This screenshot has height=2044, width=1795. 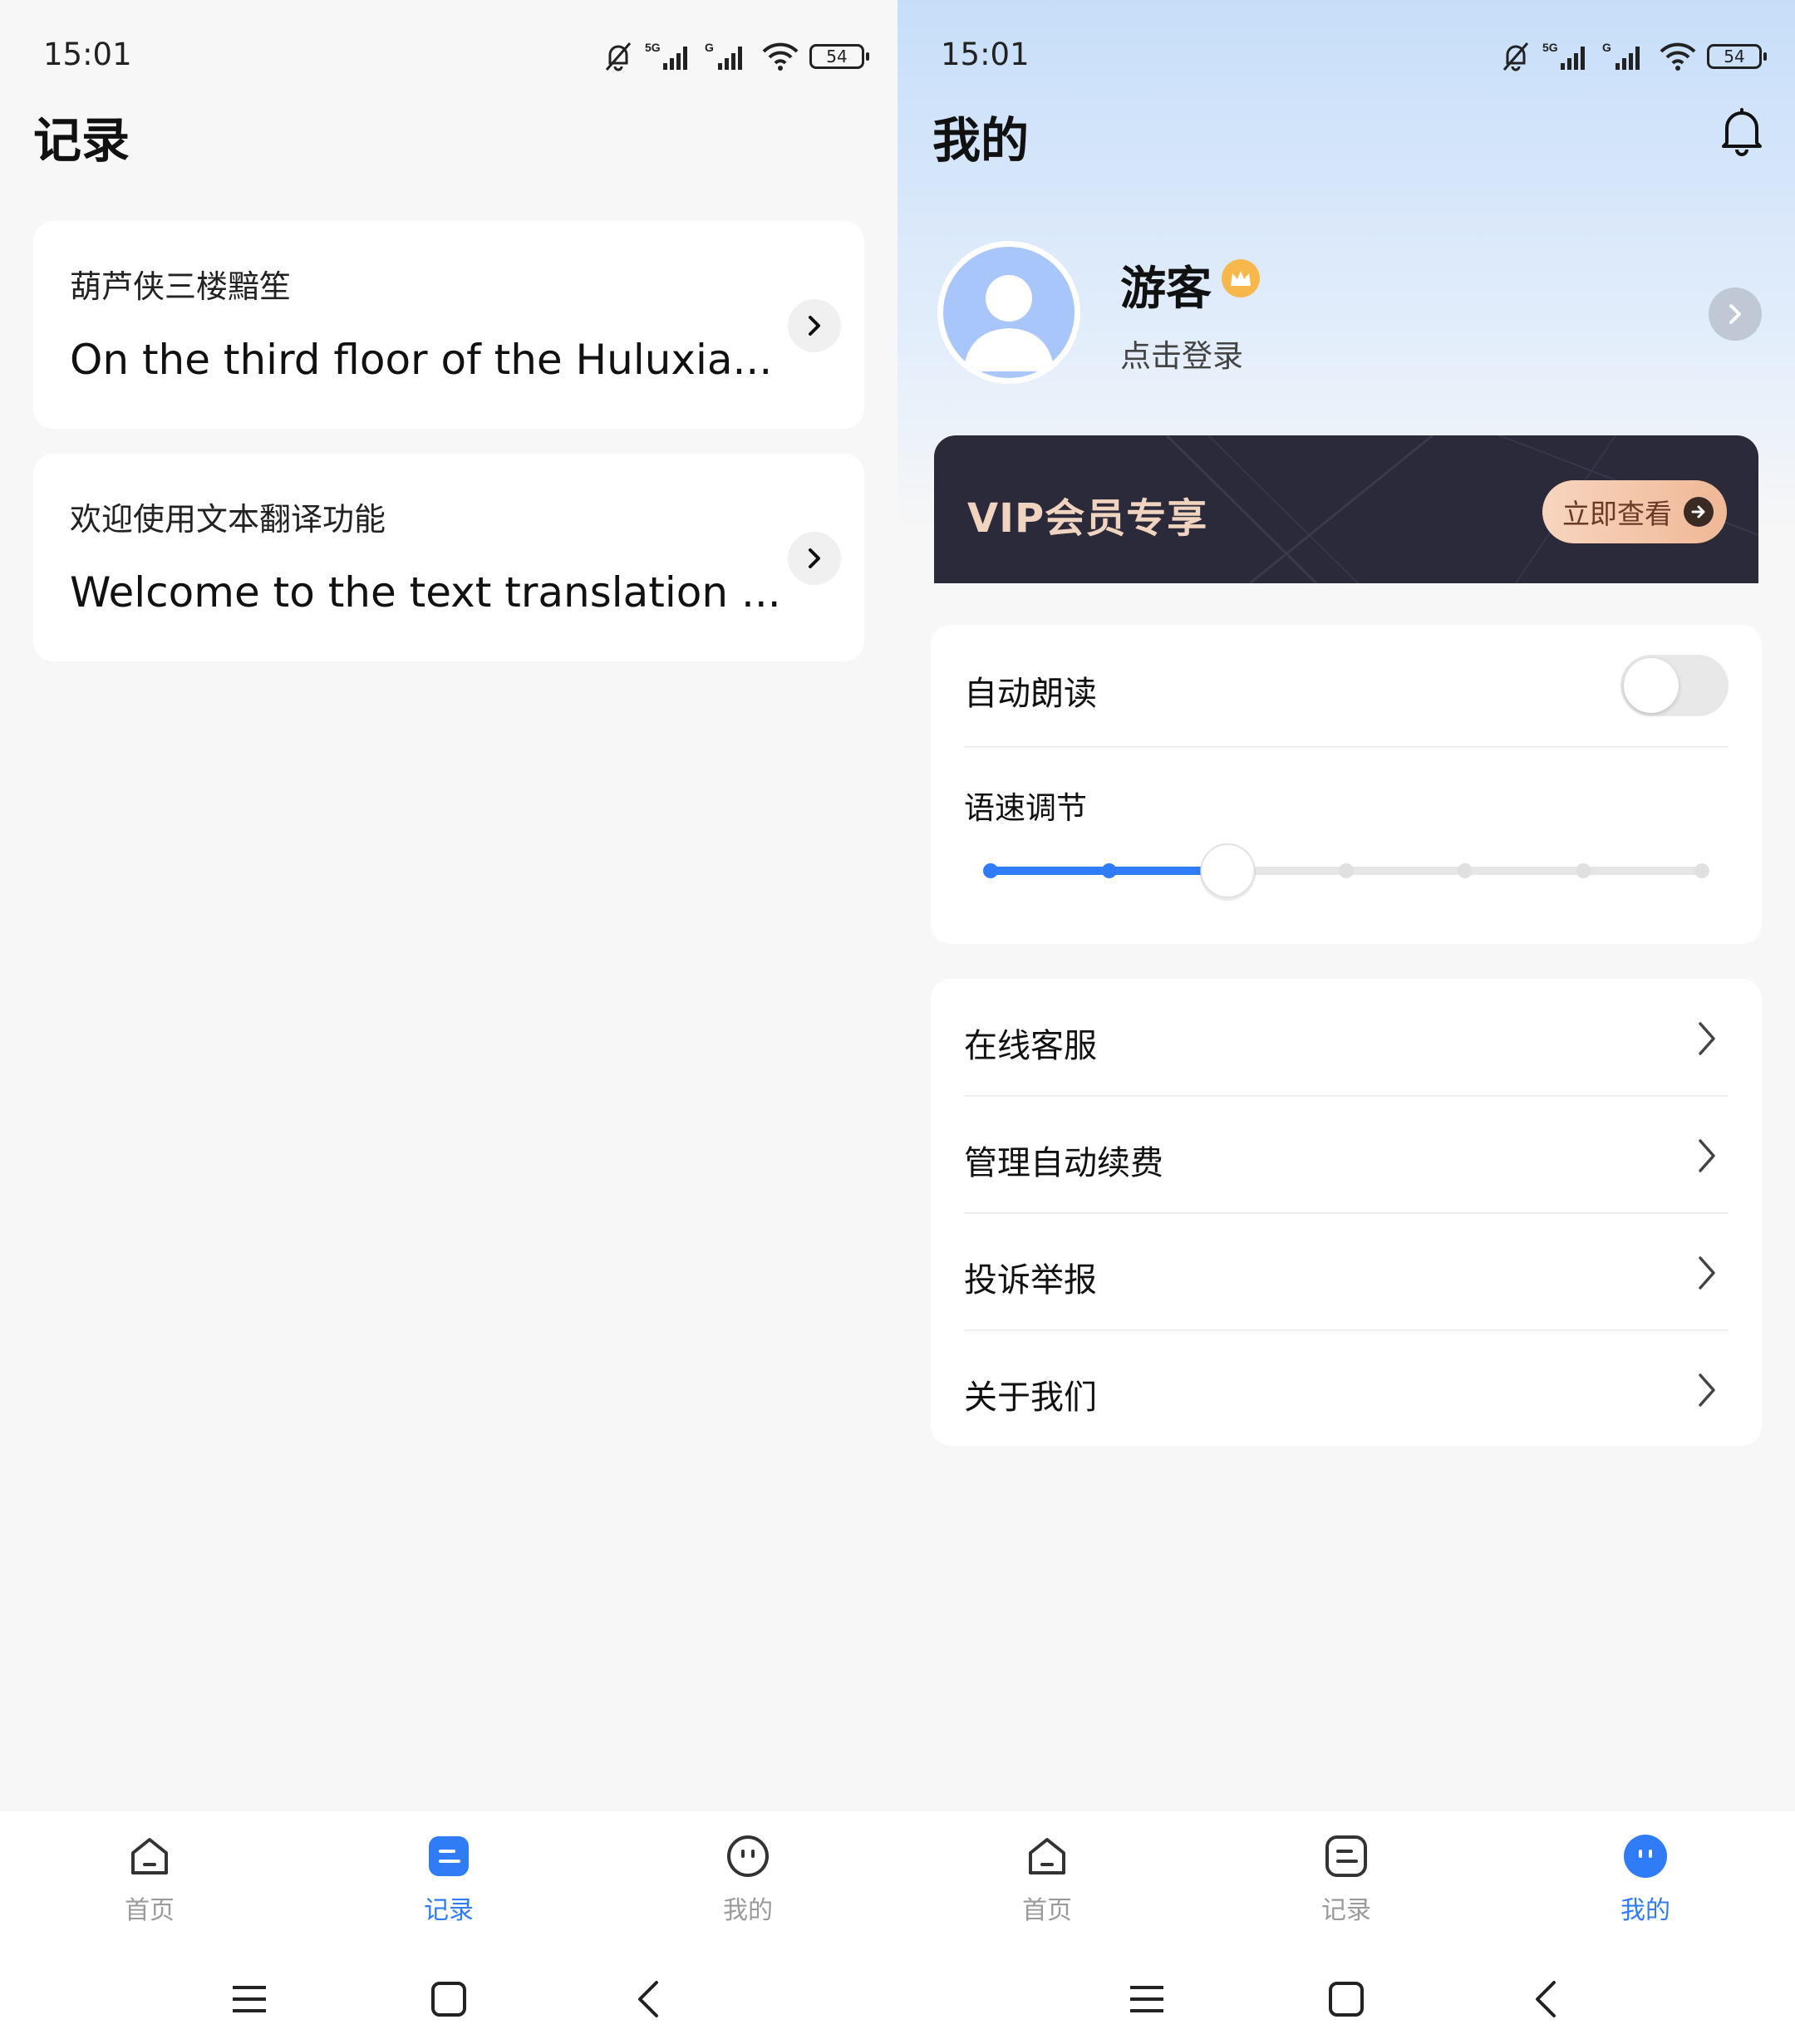 What do you see at coordinates (81, 141) in the screenshot?
I see `page-title: 记录` at bounding box center [81, 141].